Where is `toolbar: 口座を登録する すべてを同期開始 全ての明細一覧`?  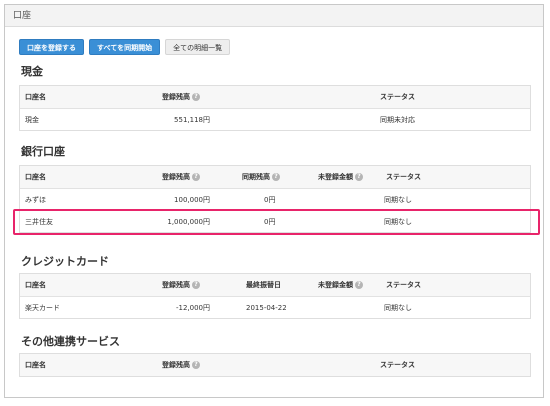 toolbar: 口座を登録する すべてを同期開始 全ての明細一覧 is located at coordinates (125, 47).